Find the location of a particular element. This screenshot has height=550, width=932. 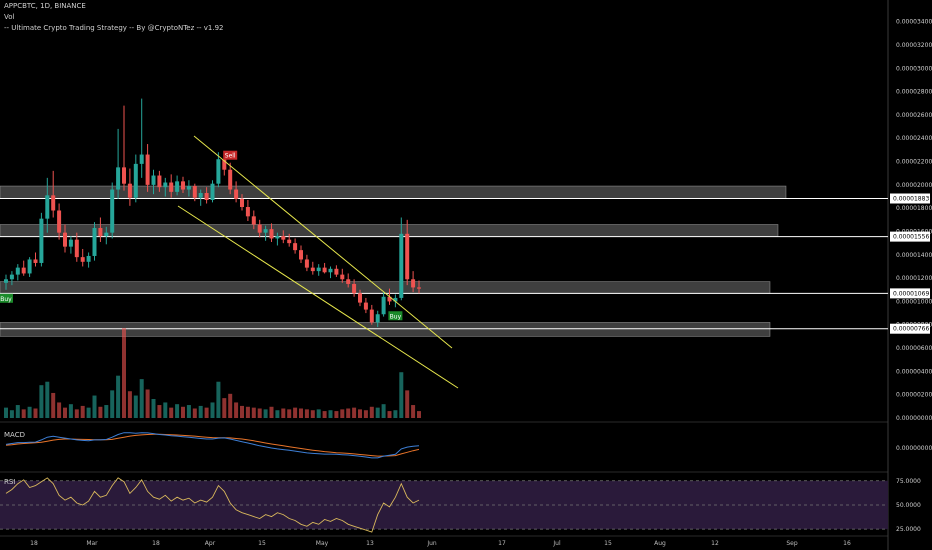

x-axis-label: Apr is located at coordinates (210, 543).